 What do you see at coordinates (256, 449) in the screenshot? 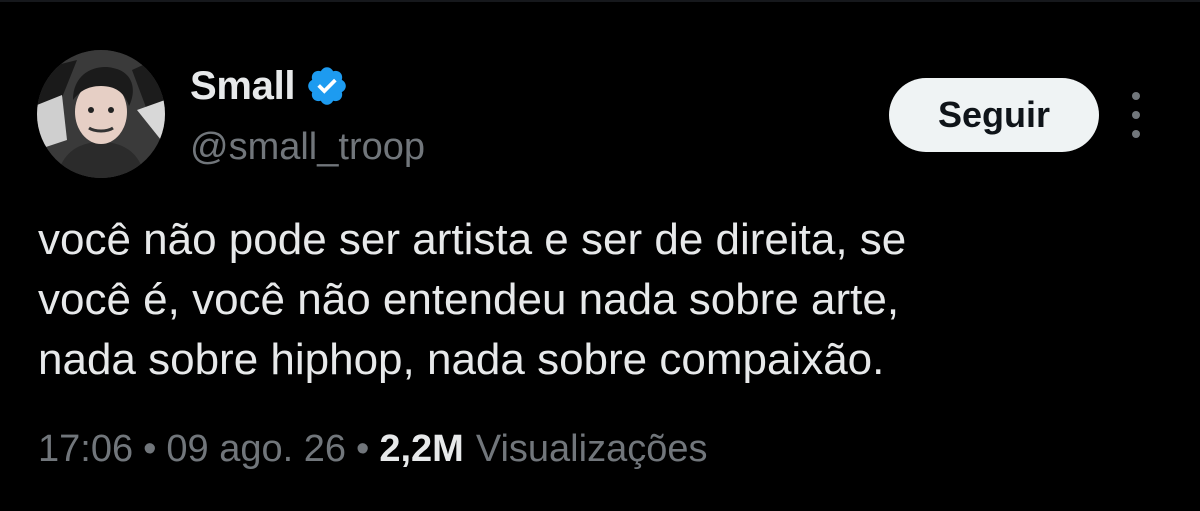
I see `tweet-date: 09 ago. 26` at bounding box center [256, 449].